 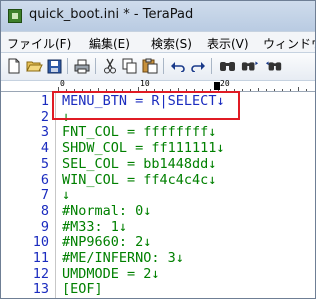 I want to click on line-number: 12, so click(x=40, y=273).